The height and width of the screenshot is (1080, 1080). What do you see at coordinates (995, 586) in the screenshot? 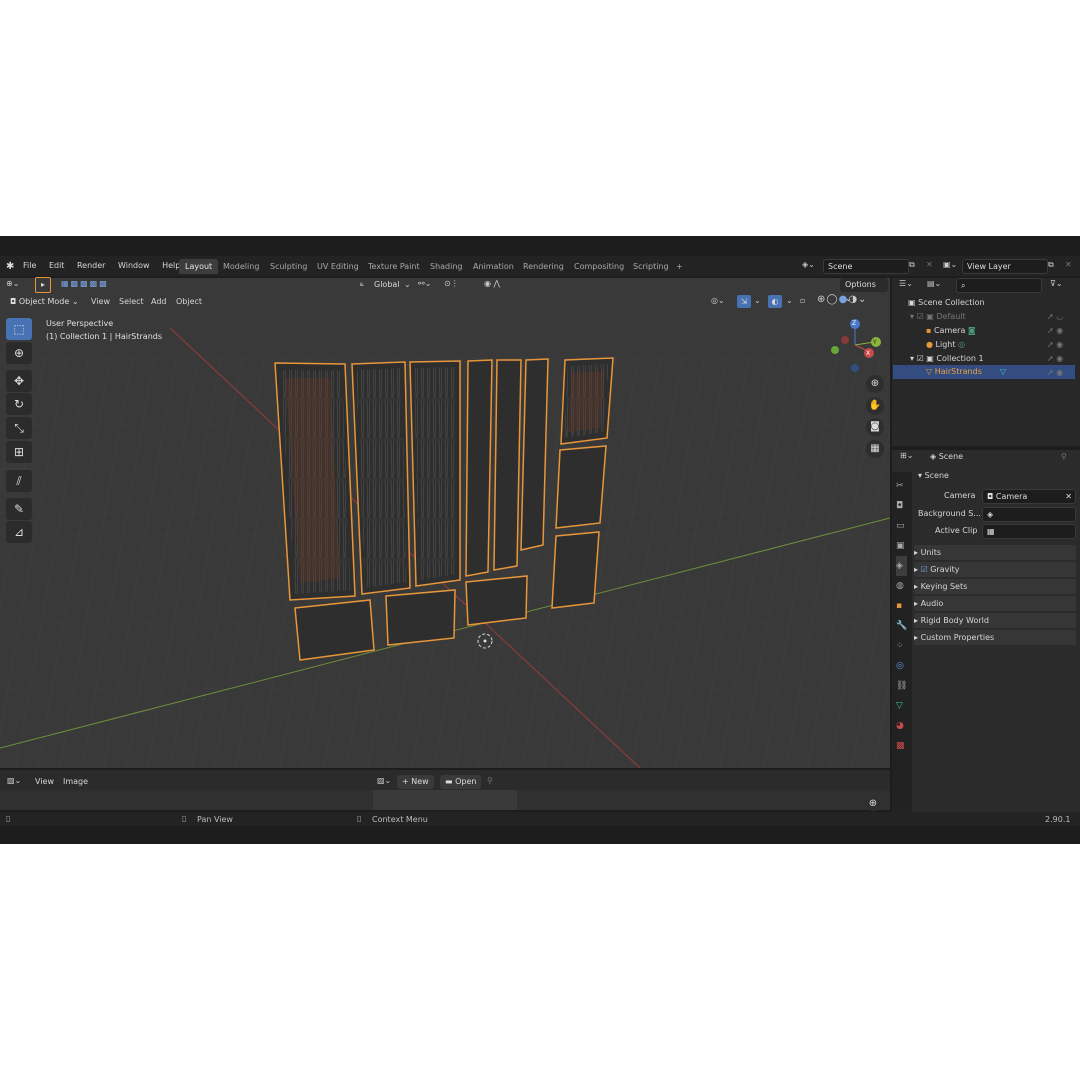
I see `panel-keying-sets: ▸ Keying Sets` at bounding box center [995, 586].